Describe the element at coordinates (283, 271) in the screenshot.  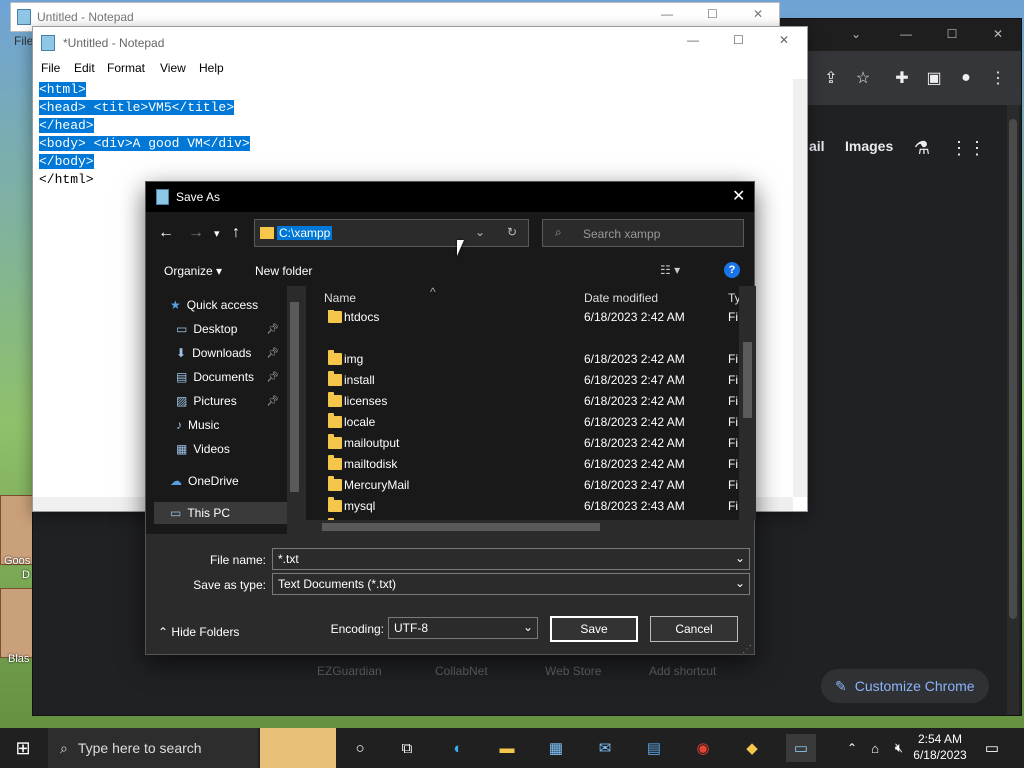
I see `new-folder-button: New folder` at that location.